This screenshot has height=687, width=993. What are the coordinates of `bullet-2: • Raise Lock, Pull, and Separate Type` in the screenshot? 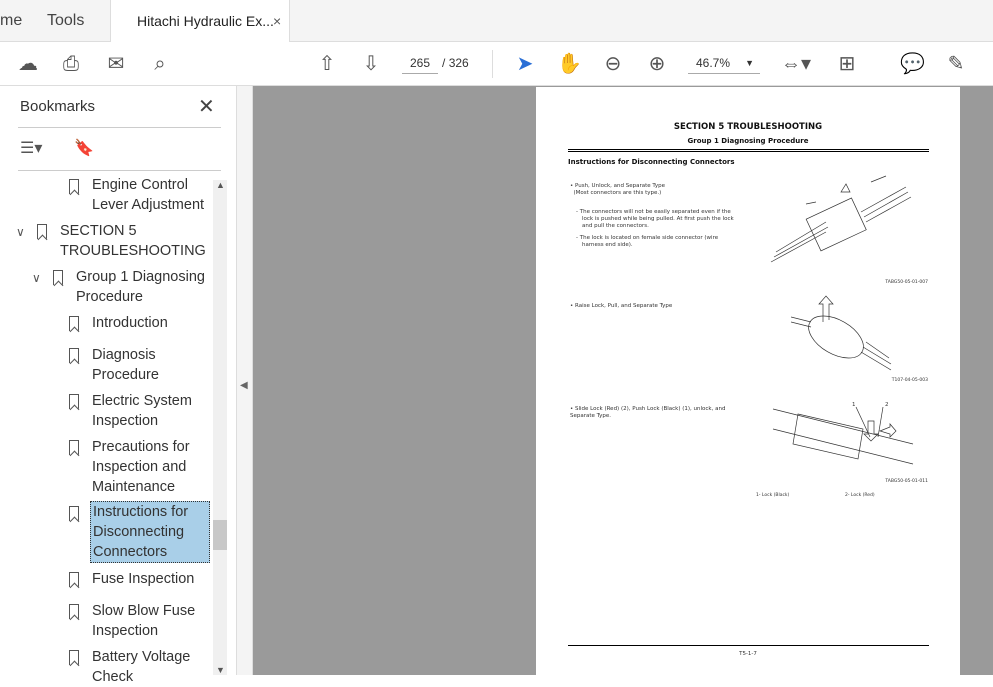 It's located at (621, 306).